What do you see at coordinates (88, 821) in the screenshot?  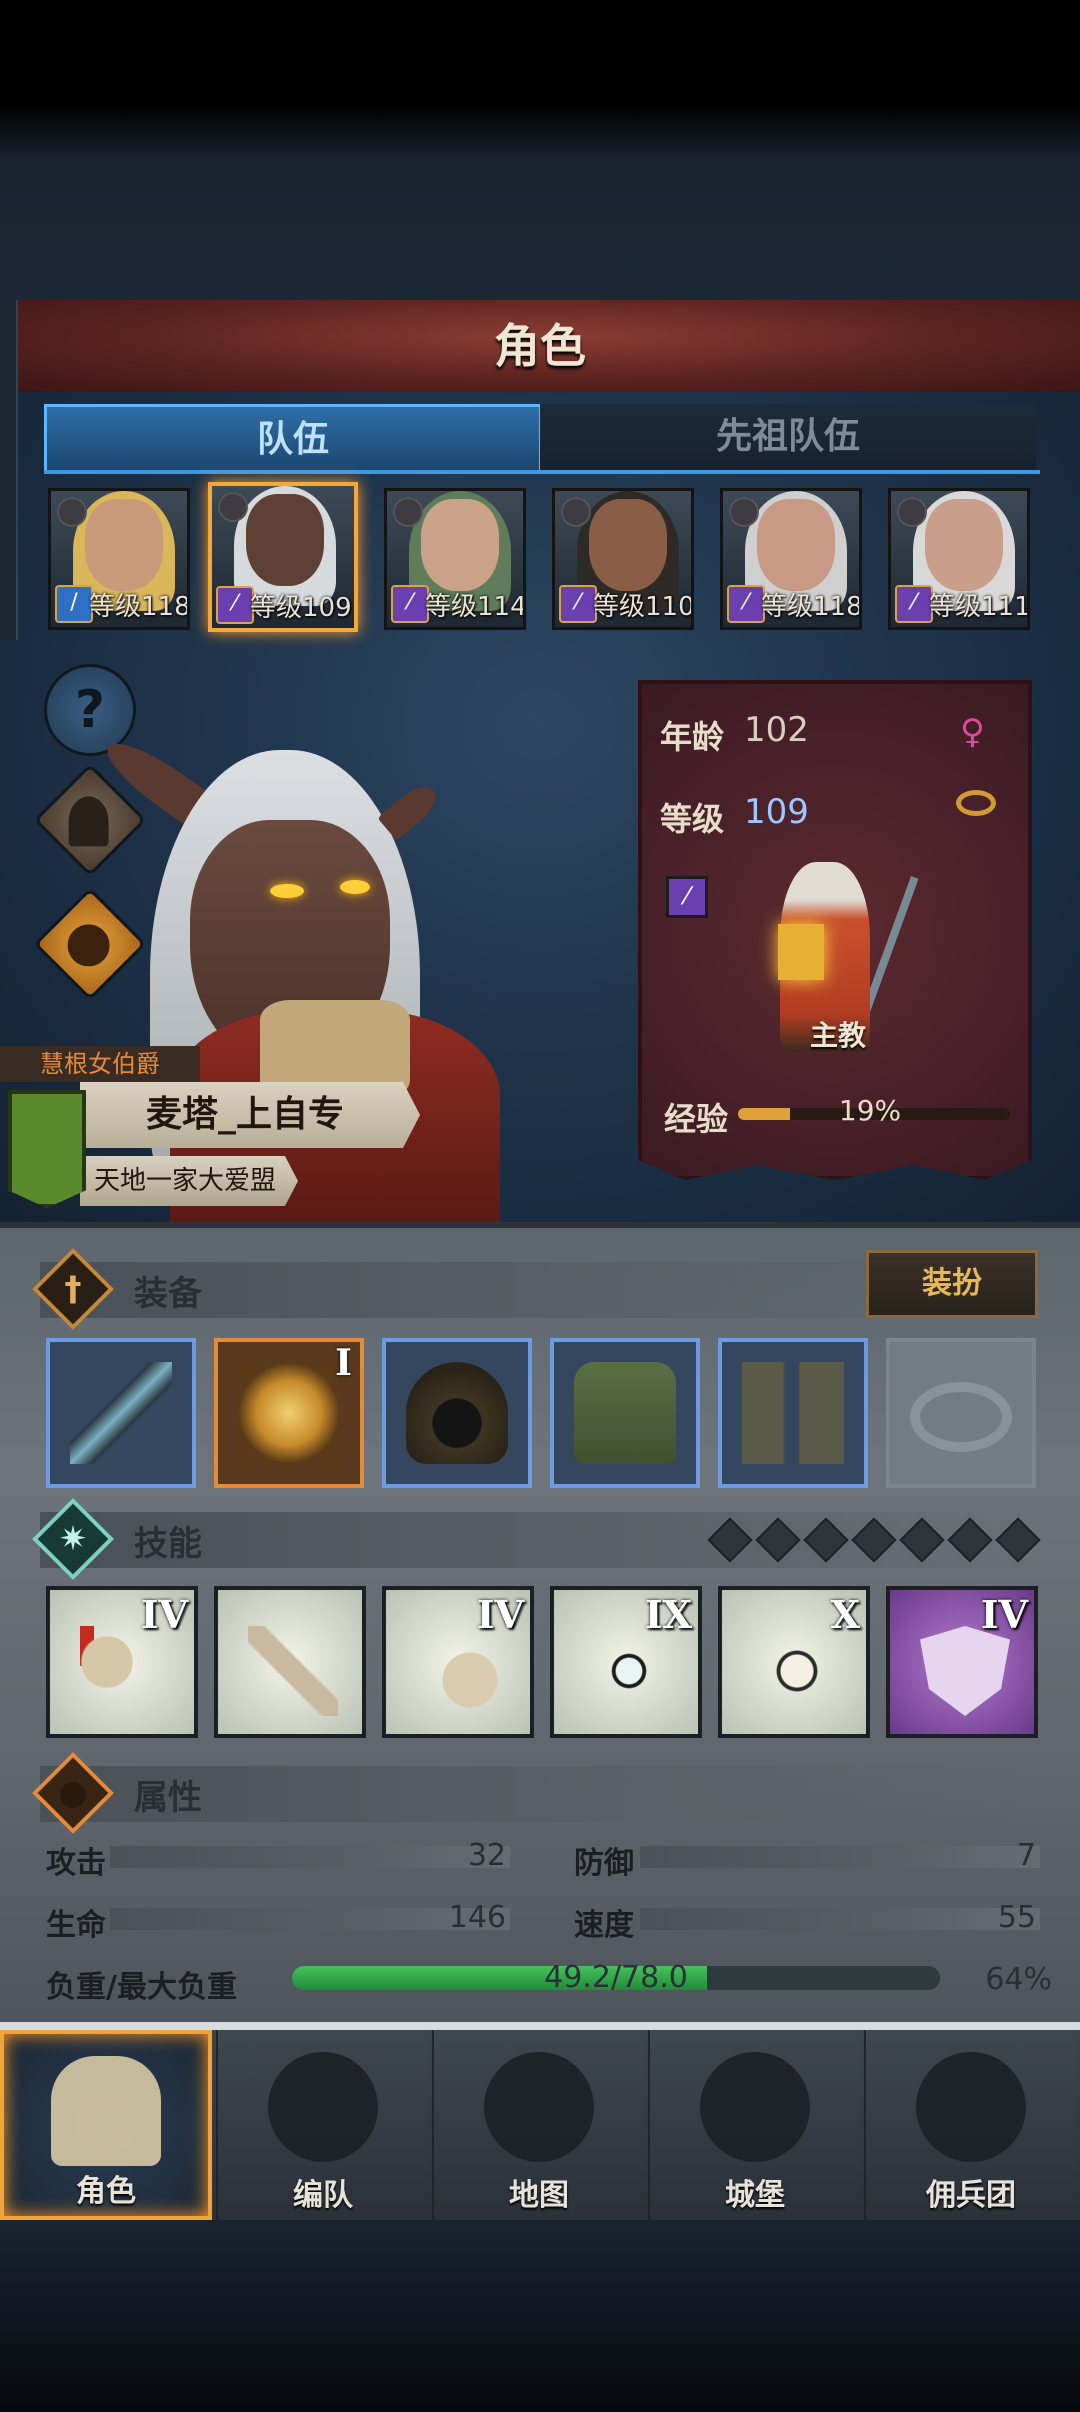 I see `character-icon` at bounding box center [88, 821].